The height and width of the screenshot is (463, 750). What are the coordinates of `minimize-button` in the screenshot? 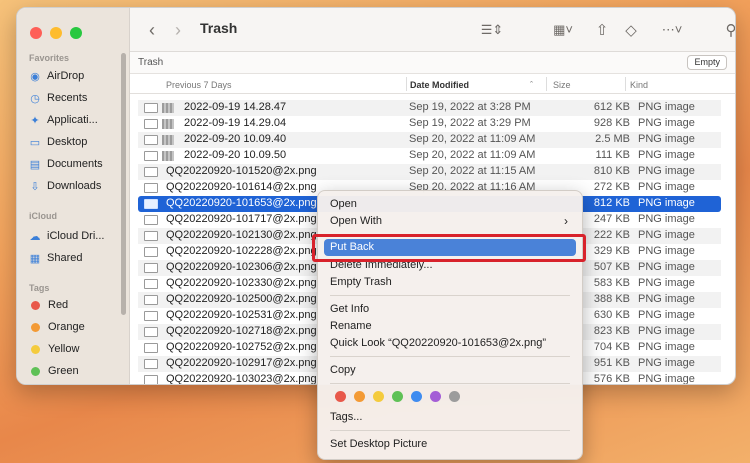 It's located at (56, 33).